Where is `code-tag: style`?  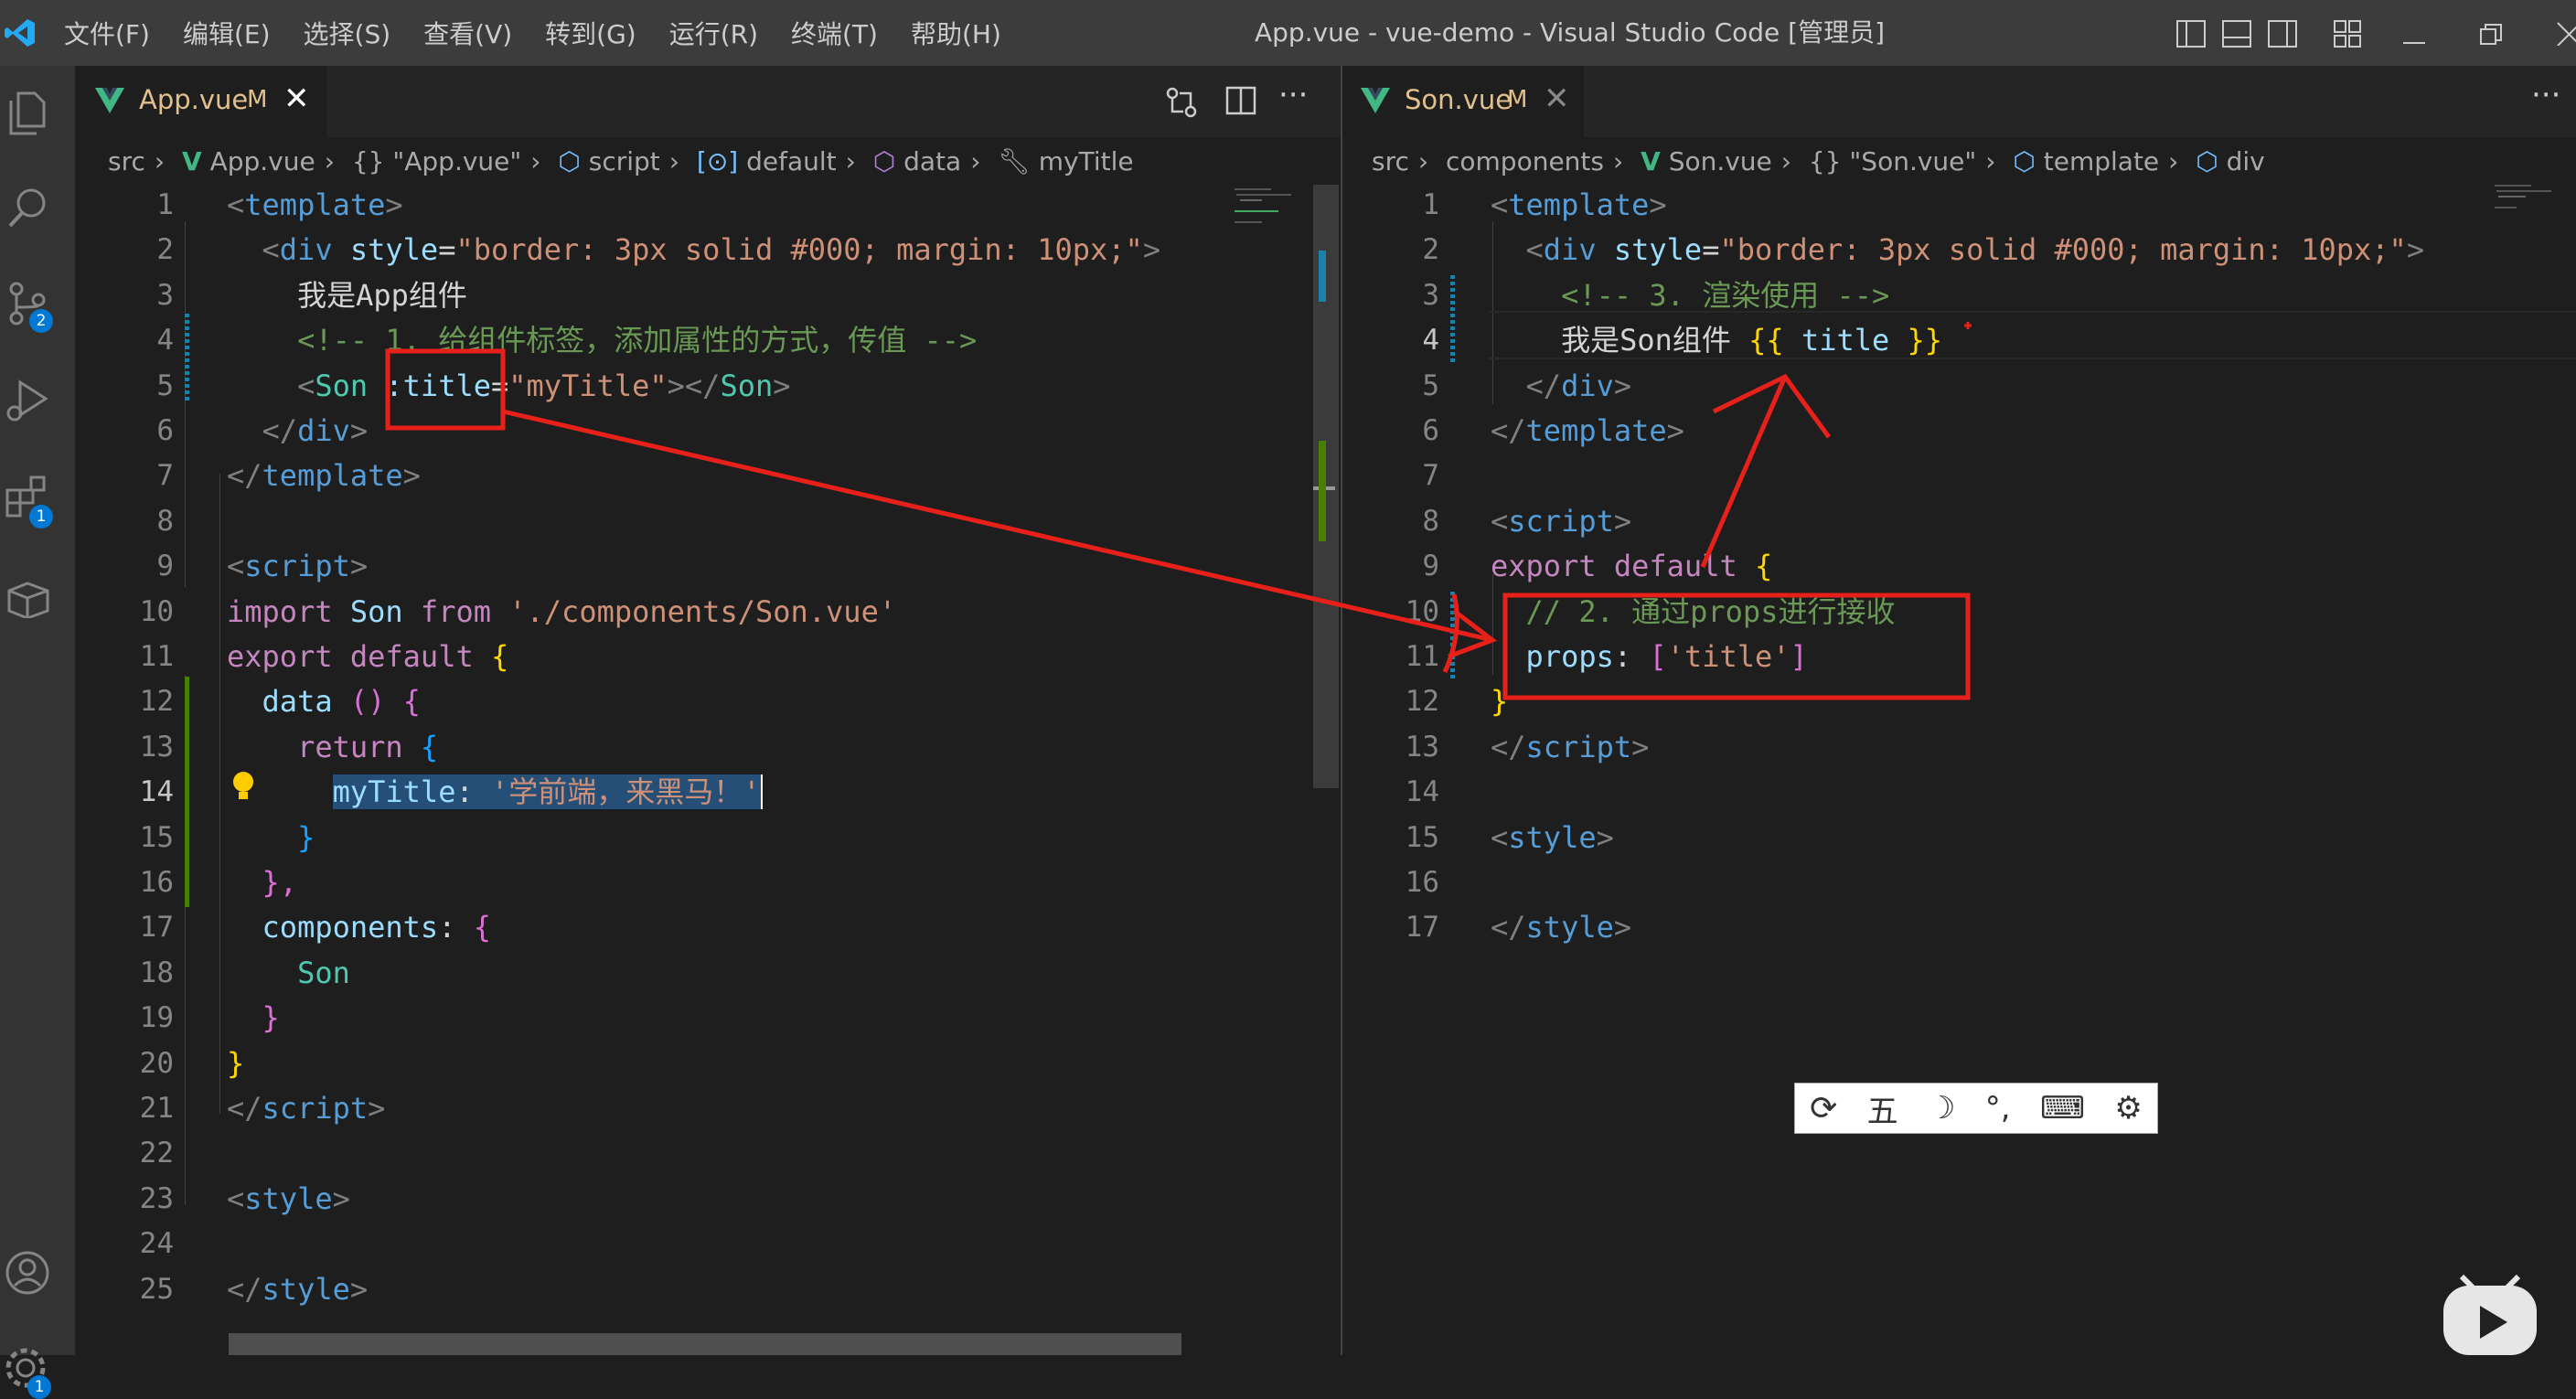 code-tag: style is located at coordinates (288, 1198).